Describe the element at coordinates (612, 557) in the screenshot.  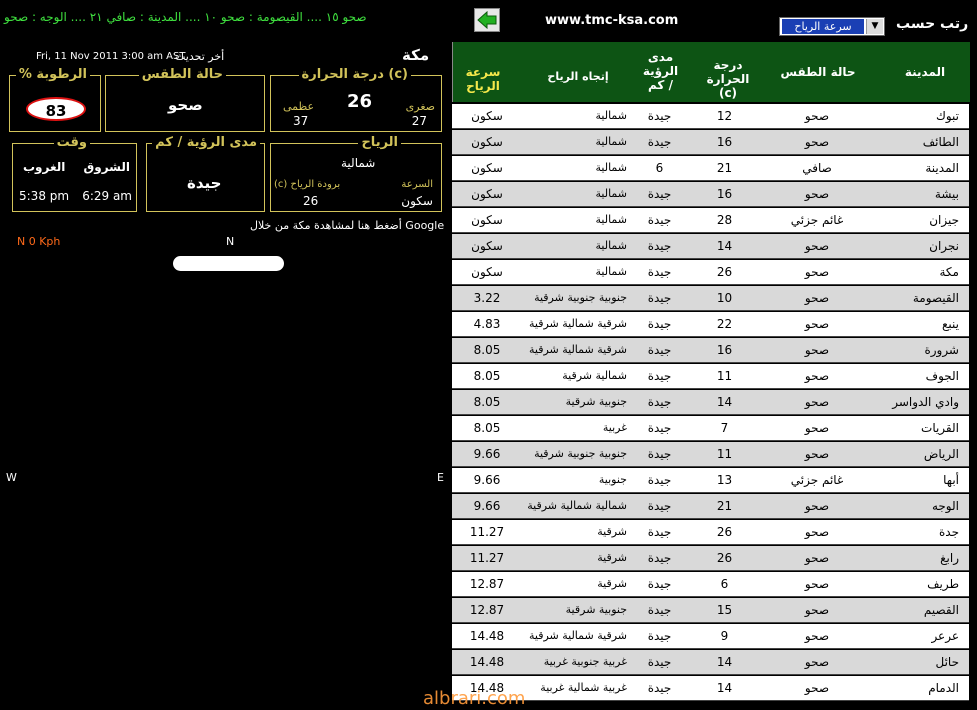
I see `row-wind-direction: شرقية` at that location.